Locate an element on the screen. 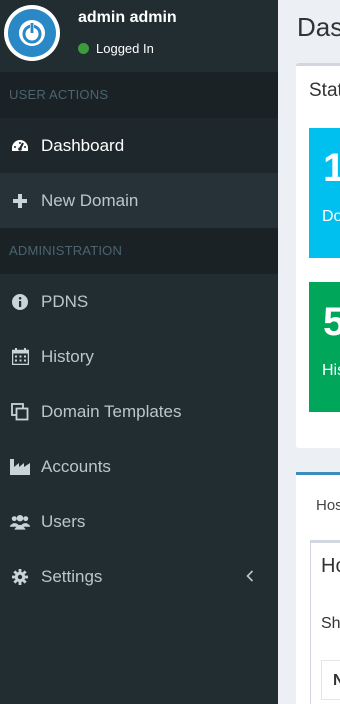  statistics-box: Stat 1 Do 5 His is located at coordinates (318, 255).